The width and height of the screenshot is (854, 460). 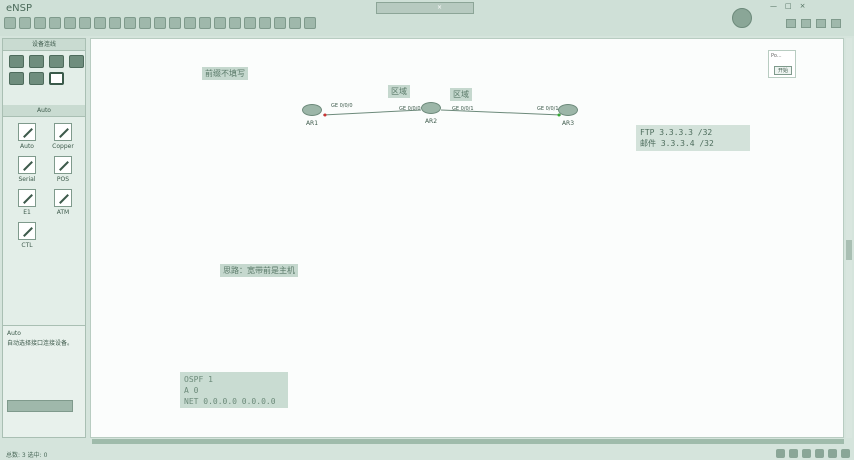 I want to click on port-label-ar2-right: GE 0/0/1, so click(x=463, y=109).